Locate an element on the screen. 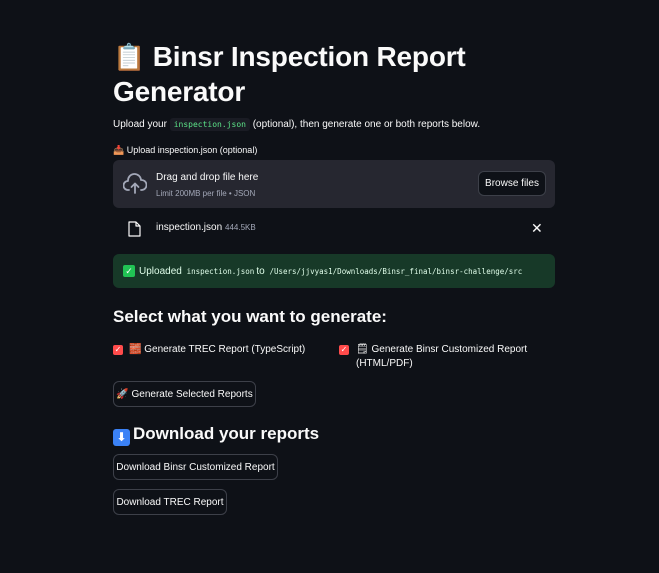  download-binsr-report-button: Download Binsr Customized Report is located at coordinates (195, 467).